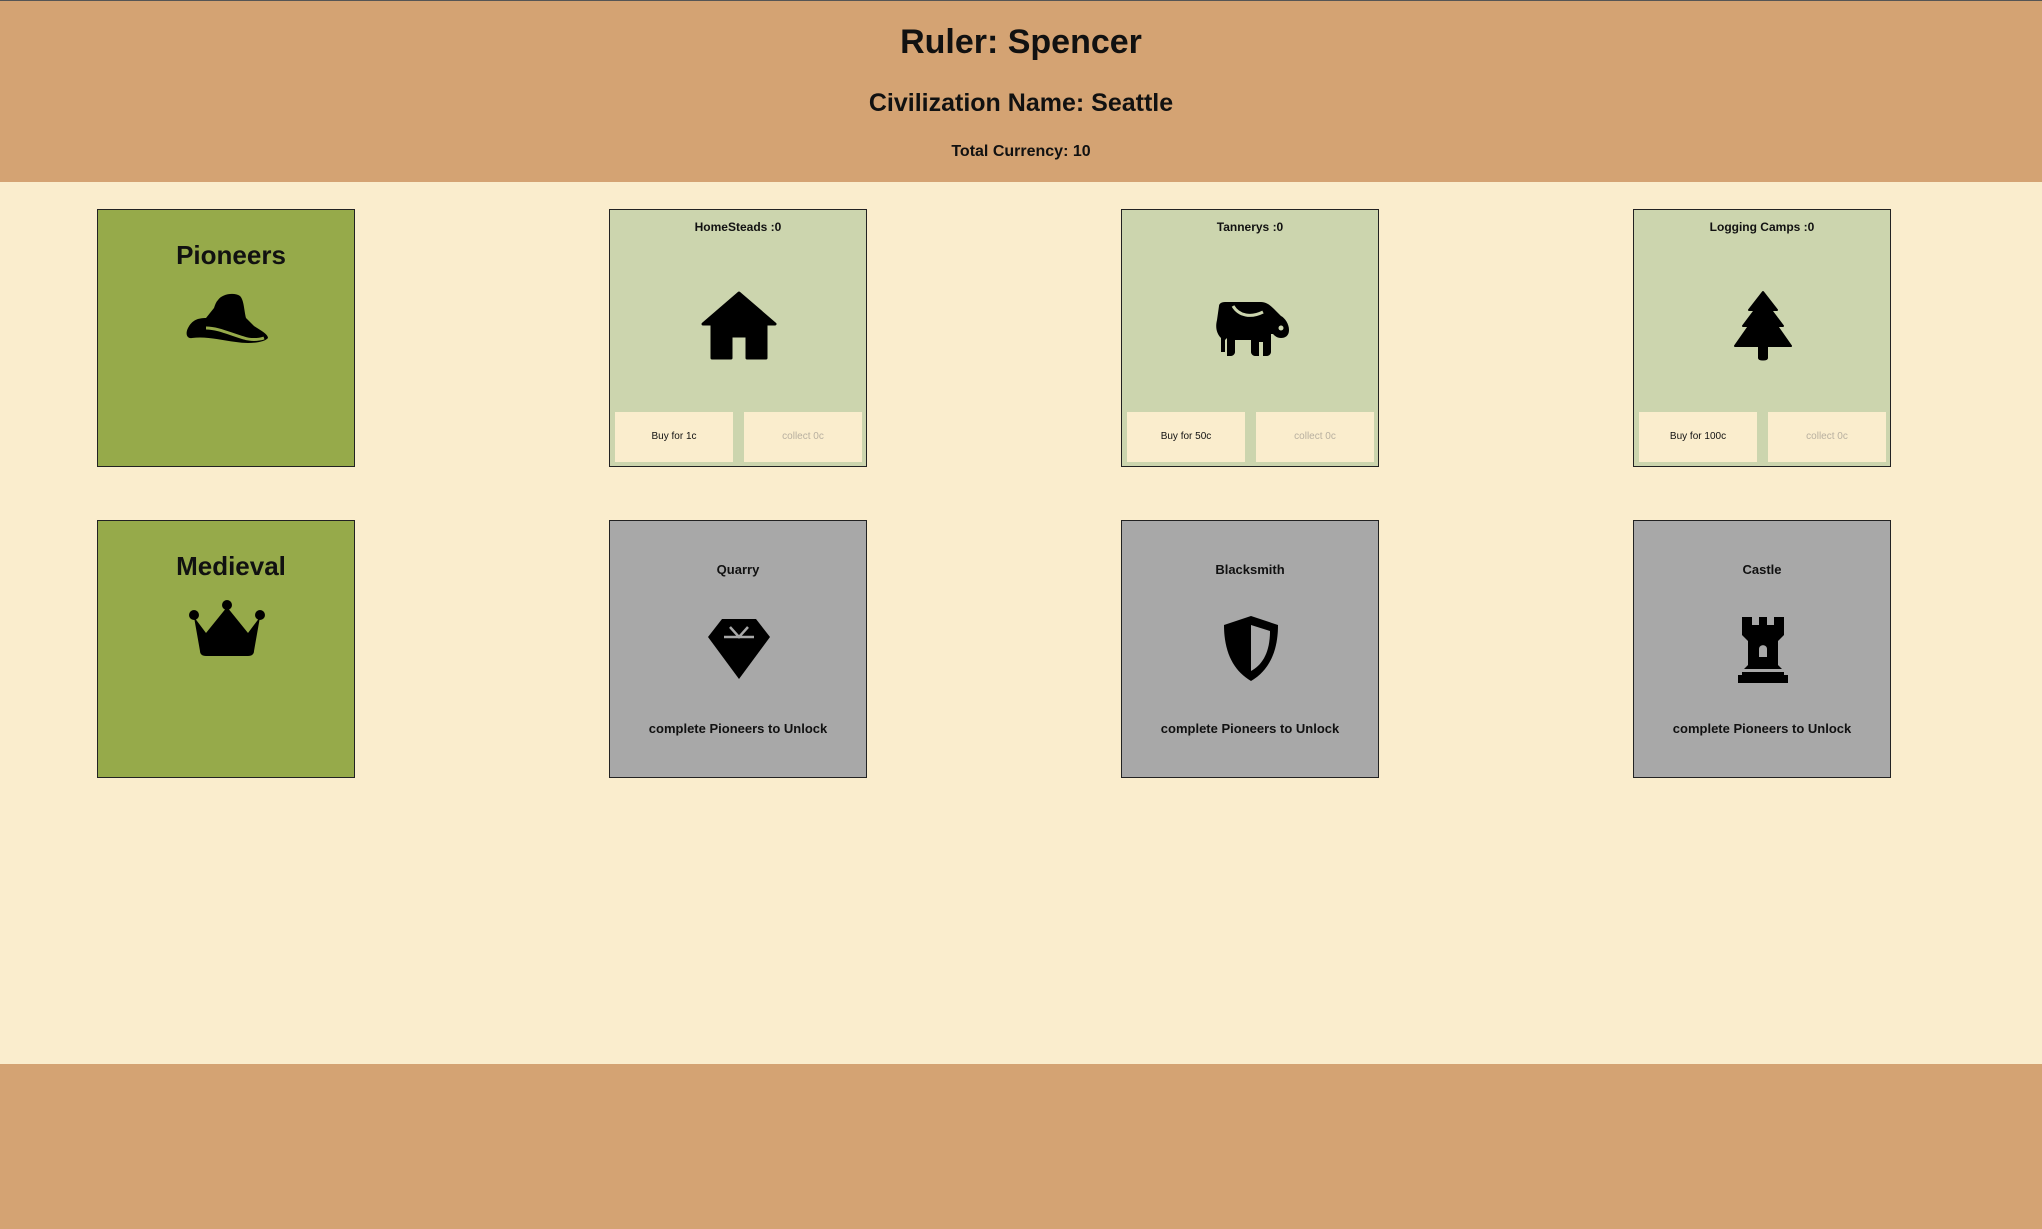  Describe the element at coordinates (739, 325) in the screenshot. I see `house-icon` at that location.